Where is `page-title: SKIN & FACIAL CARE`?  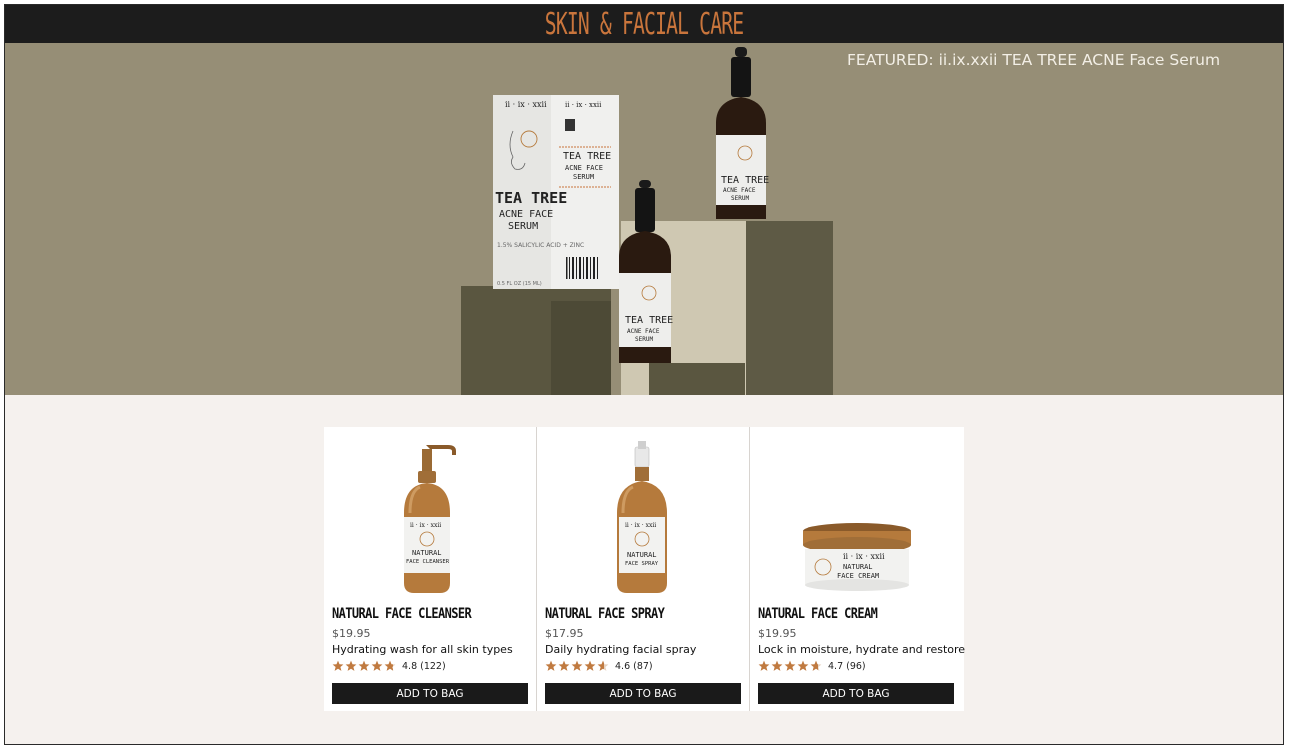 page-title: SKIN & FACIAL CARE is located at coordinates (644, 24).